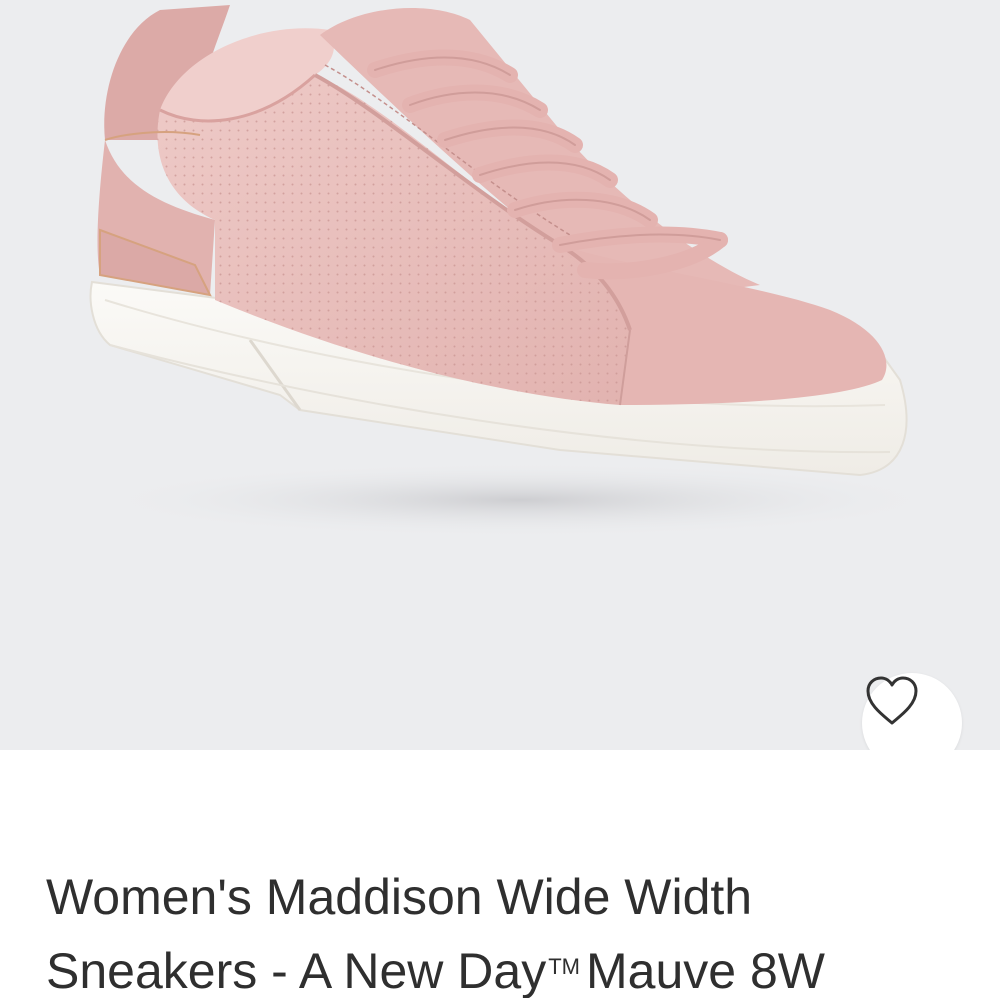 This screenshot has width=1000, height=998. I want to click on heart-outline-icon, so click(892, 700).